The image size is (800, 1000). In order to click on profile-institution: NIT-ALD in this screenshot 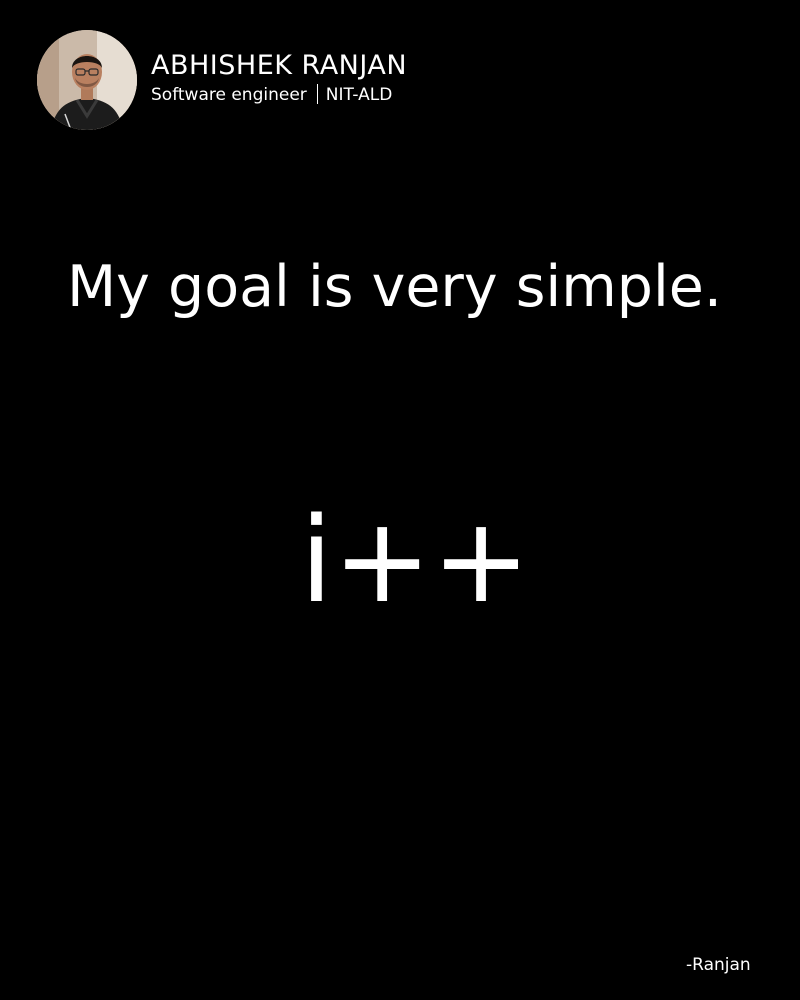, I will do `click(359, 95)`.